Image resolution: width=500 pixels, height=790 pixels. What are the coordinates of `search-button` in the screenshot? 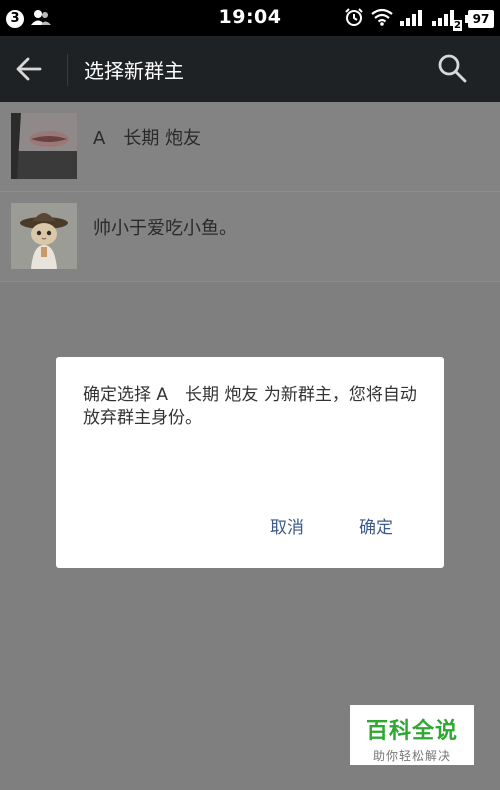 It's located at (456, 70).